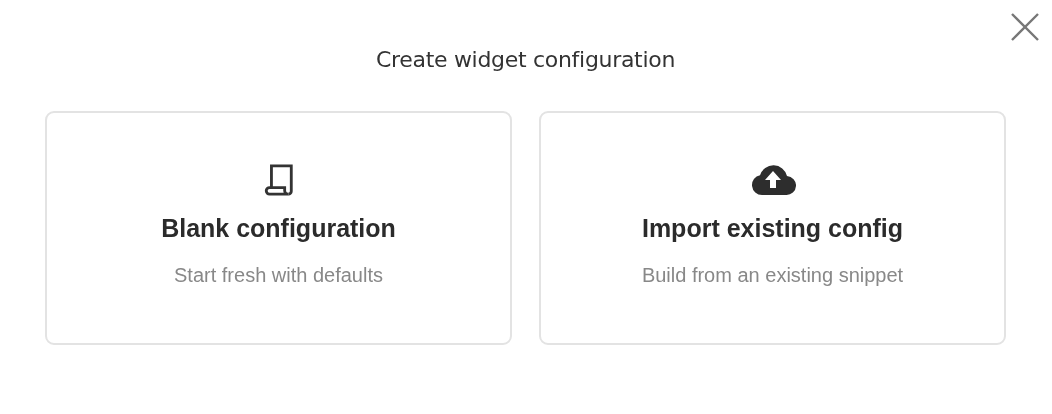  I want to click on close-button, so click(1025, 27).